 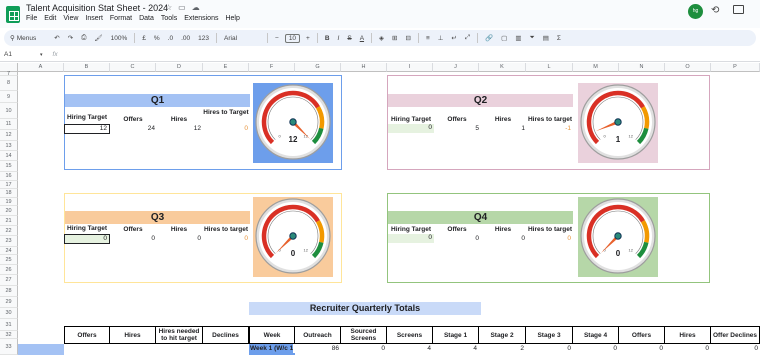 What do you see at coordinates (94, 18) in the screenshot?
I see `menu-insert: Insert` at bounding box center [94, 18].